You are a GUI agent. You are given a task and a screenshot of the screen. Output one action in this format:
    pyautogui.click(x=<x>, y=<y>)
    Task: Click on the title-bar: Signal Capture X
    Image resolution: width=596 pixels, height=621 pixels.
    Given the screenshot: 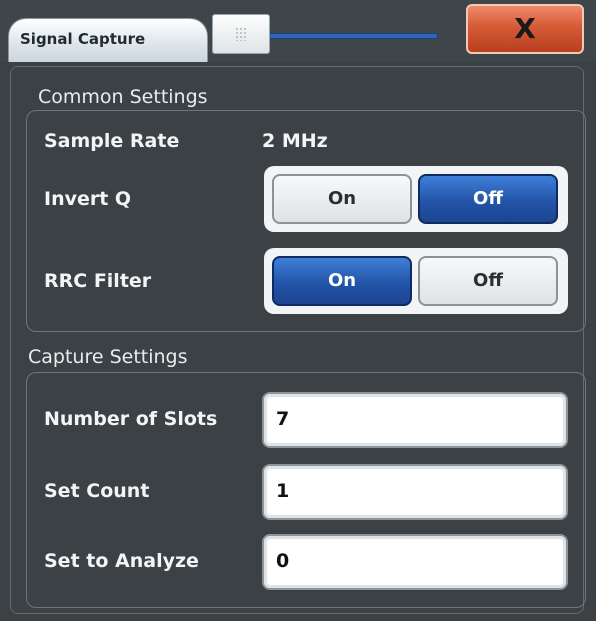 What is the action you would take?
    pyautogui.click(x=298, y=31)
    